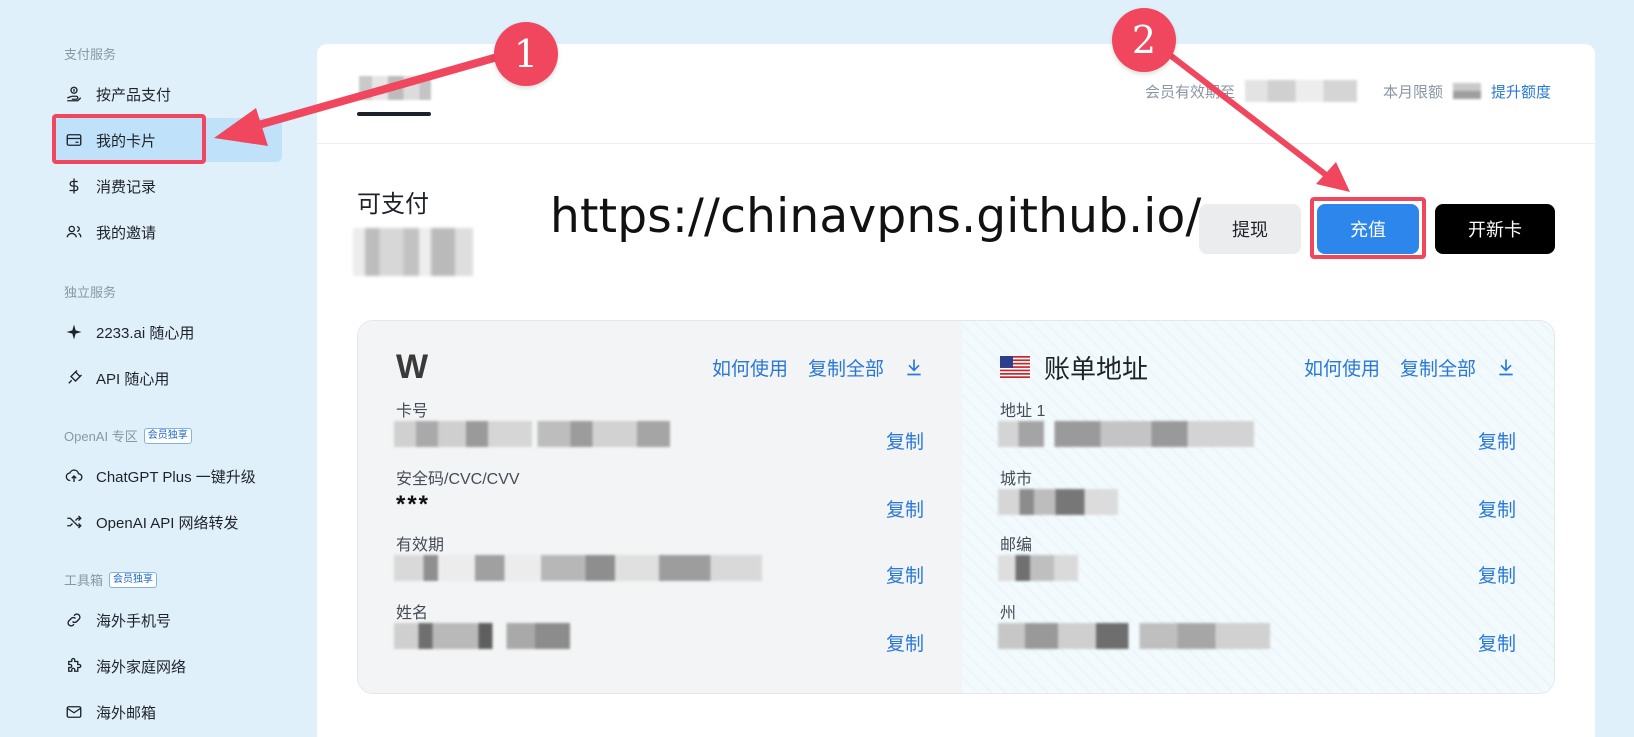 The height and width of the screenshot is (737, 1634). Describe the element at coordinates (394, 114) in the screenshot. I see `tab-active-indicator` at that location.